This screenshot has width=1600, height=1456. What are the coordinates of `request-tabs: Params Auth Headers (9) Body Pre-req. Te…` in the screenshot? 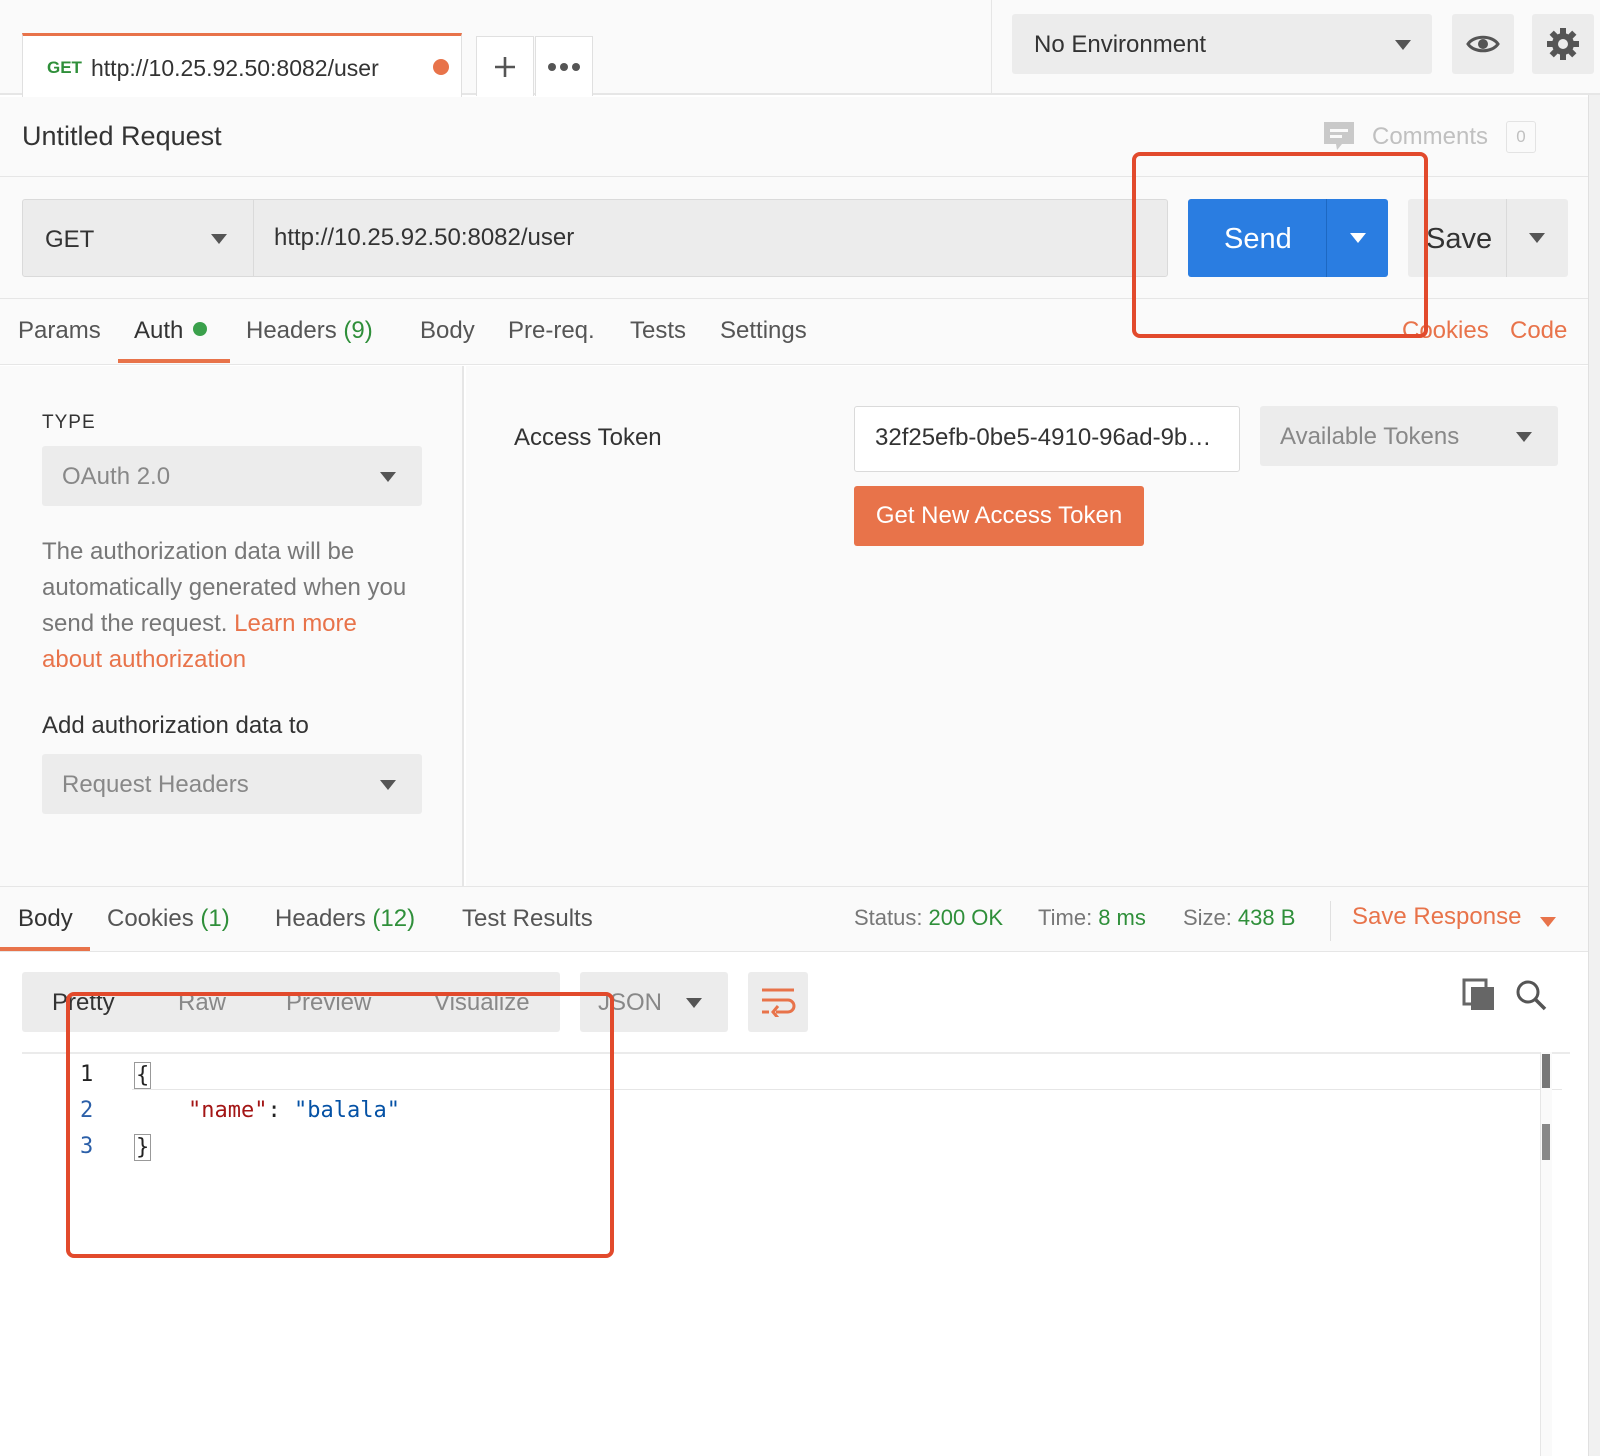 It's located at (795, 332).